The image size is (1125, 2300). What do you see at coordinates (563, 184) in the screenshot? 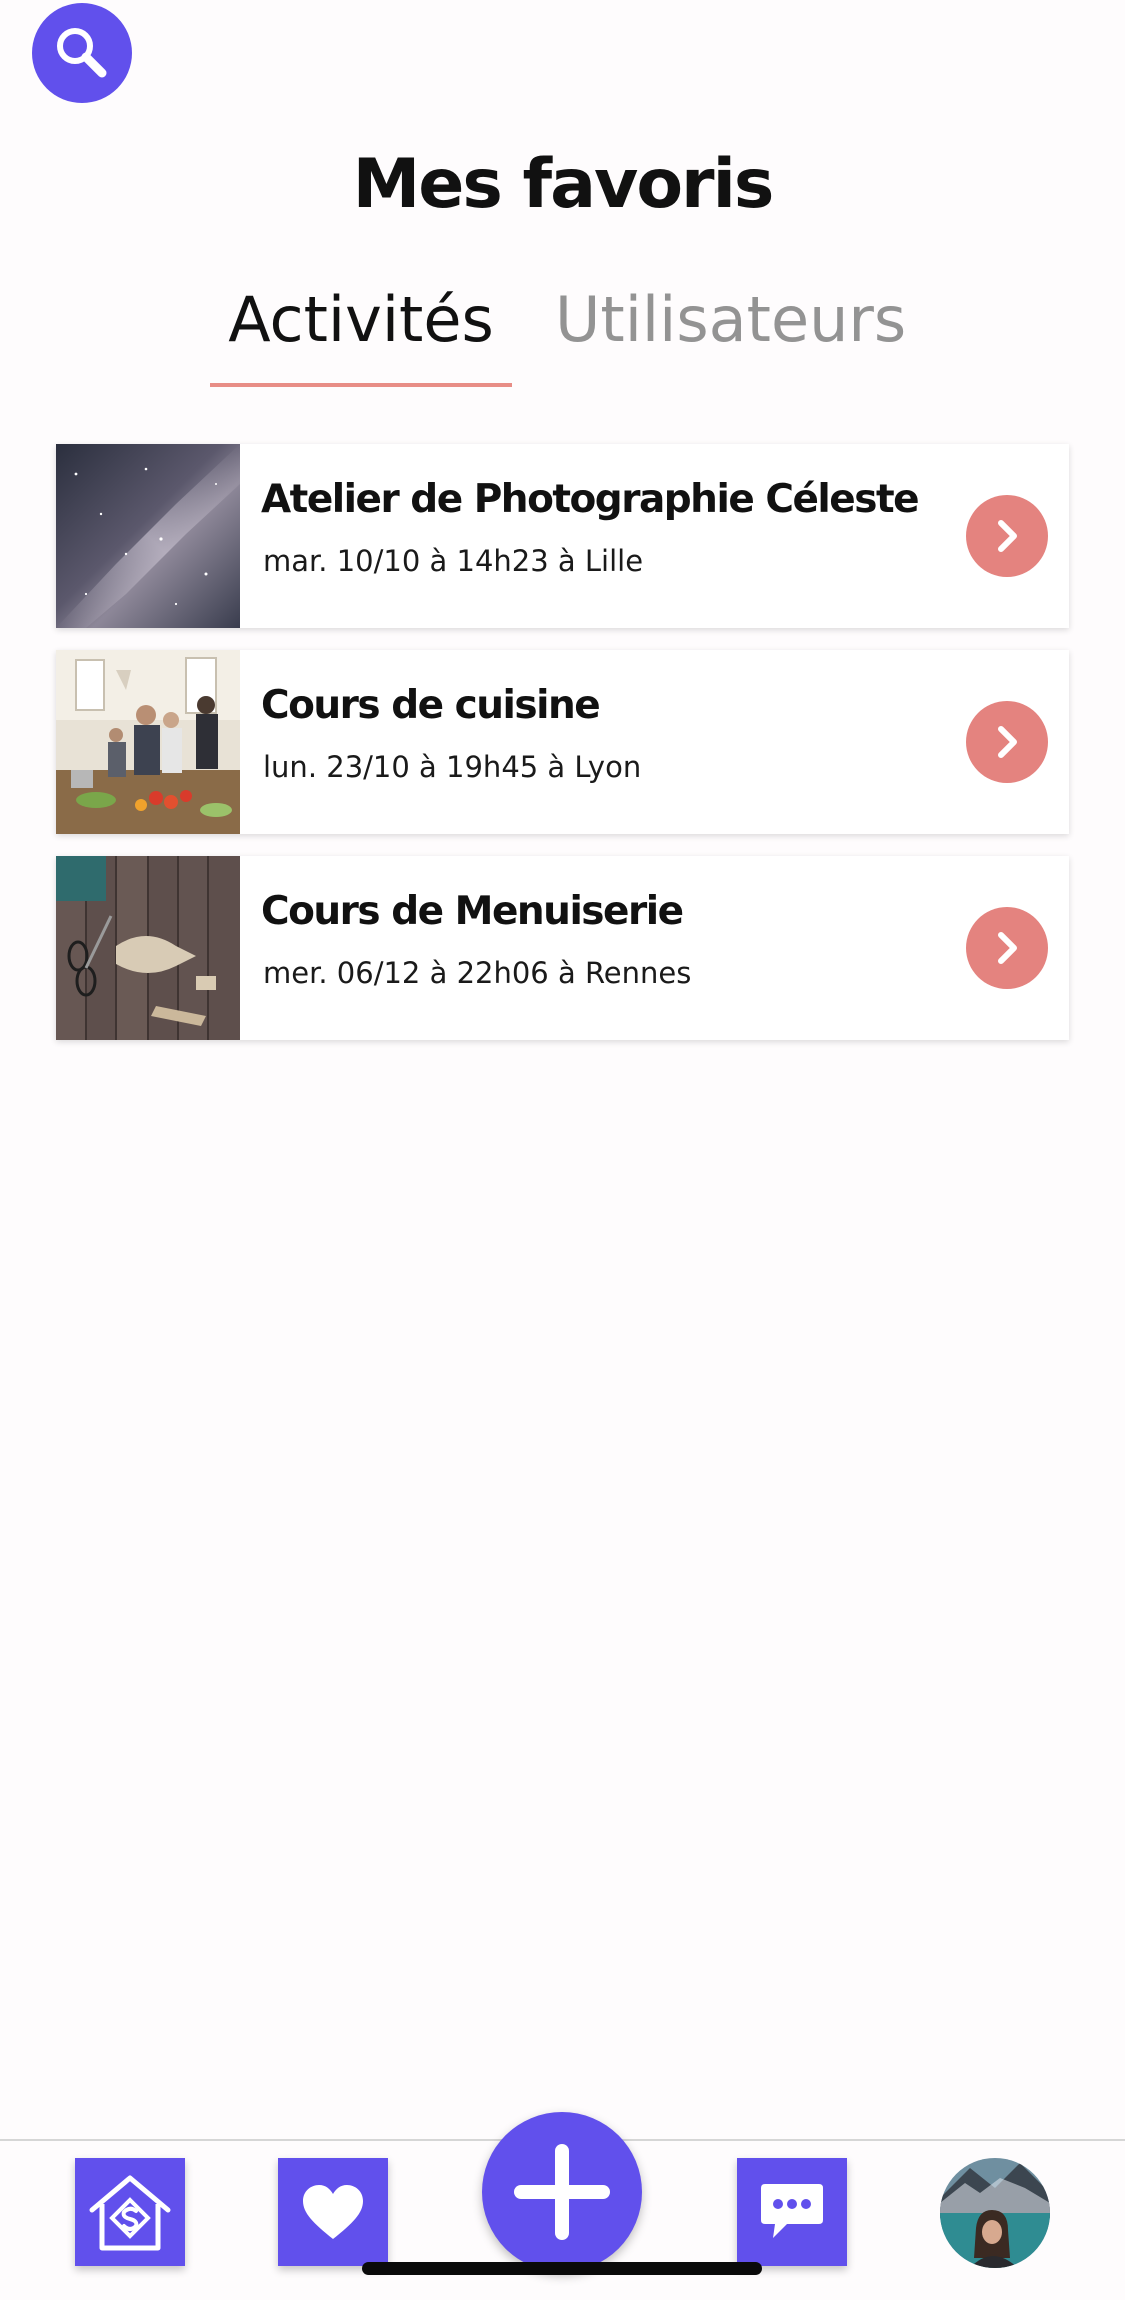
I see `page-title: Mes favoris` at bounding box center [563, 184].